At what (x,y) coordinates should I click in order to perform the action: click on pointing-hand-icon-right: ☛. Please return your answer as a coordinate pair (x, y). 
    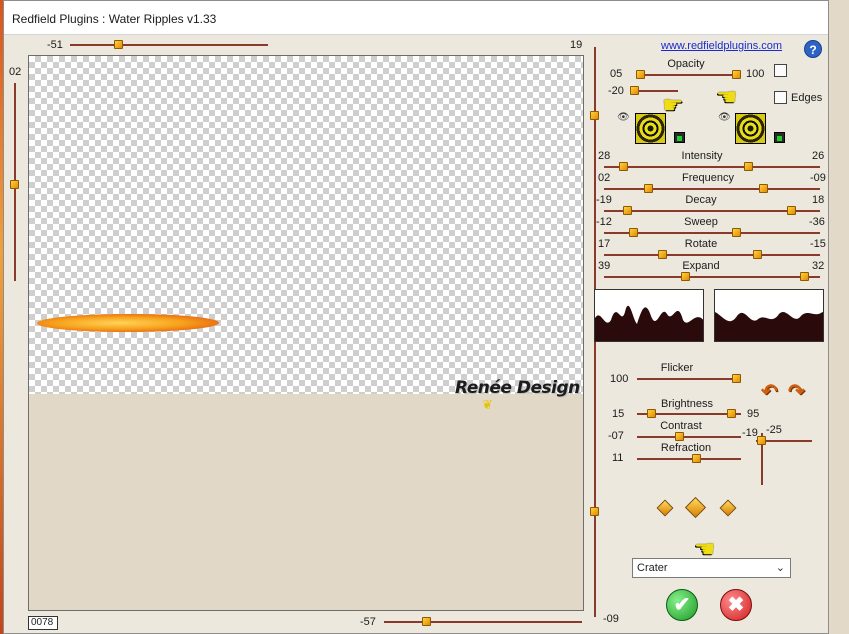
    Looking at the image, I should click on (727, 97).